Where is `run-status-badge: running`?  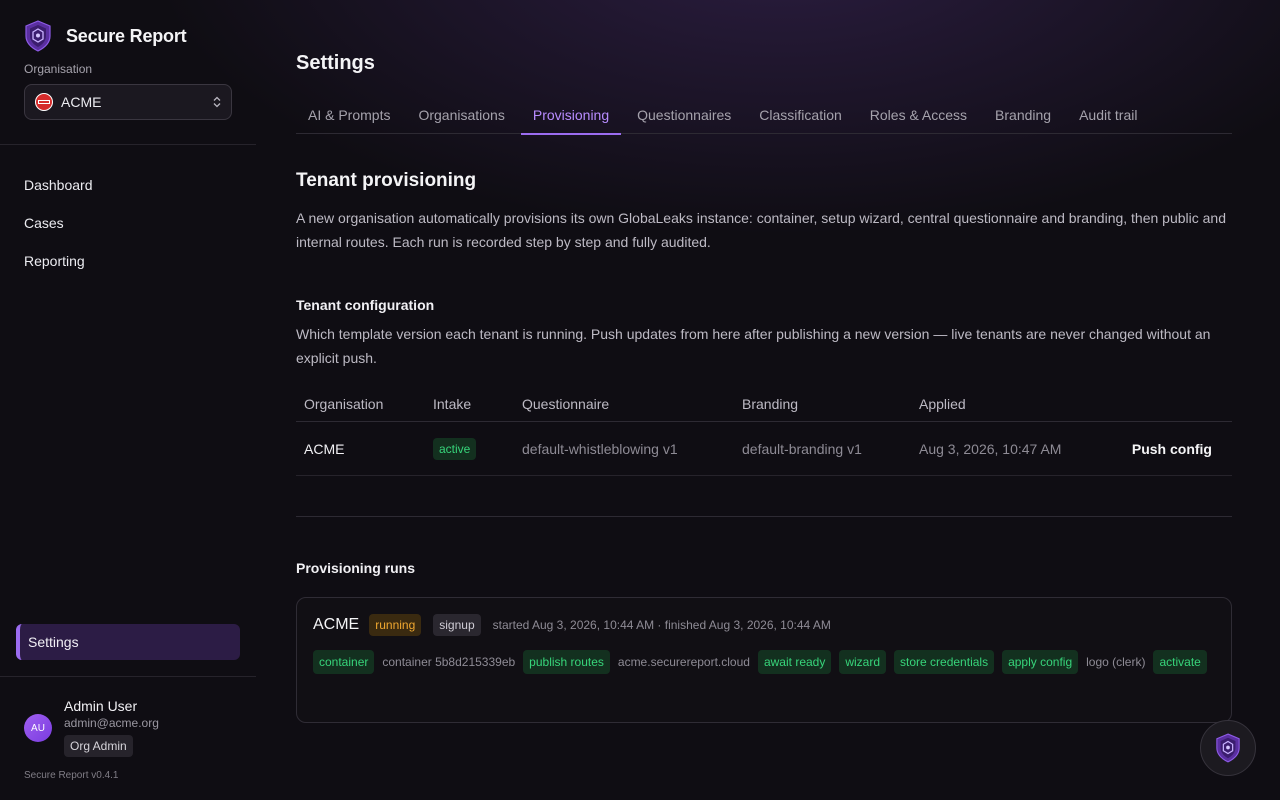
run-status-badge: running is located at coordinates (395, 625).